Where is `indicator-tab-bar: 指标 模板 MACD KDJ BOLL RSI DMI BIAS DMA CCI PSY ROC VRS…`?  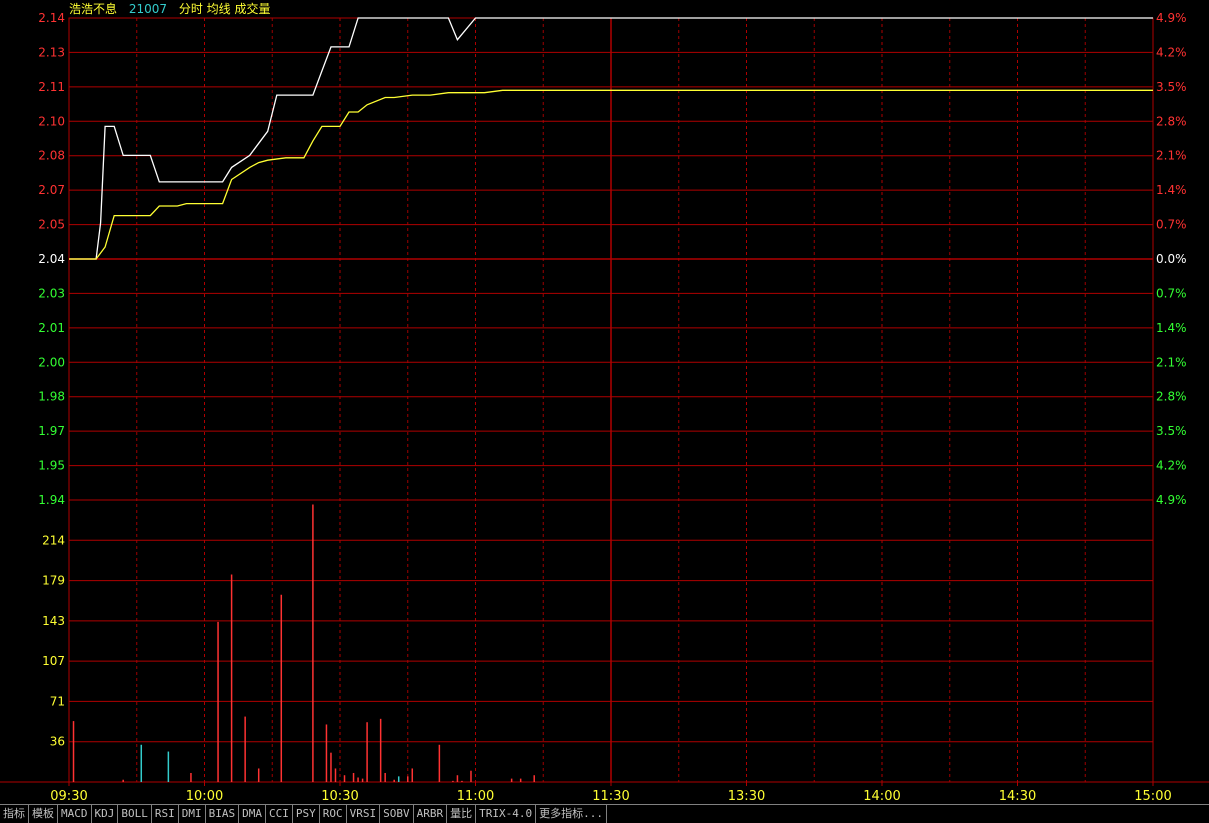
indicator-tab-bar: 指标 模板 MACD KDJ BOLL RSI DMI BIAS DMA CCI PSY ROC VRS… is located at coordinates (604, 813).